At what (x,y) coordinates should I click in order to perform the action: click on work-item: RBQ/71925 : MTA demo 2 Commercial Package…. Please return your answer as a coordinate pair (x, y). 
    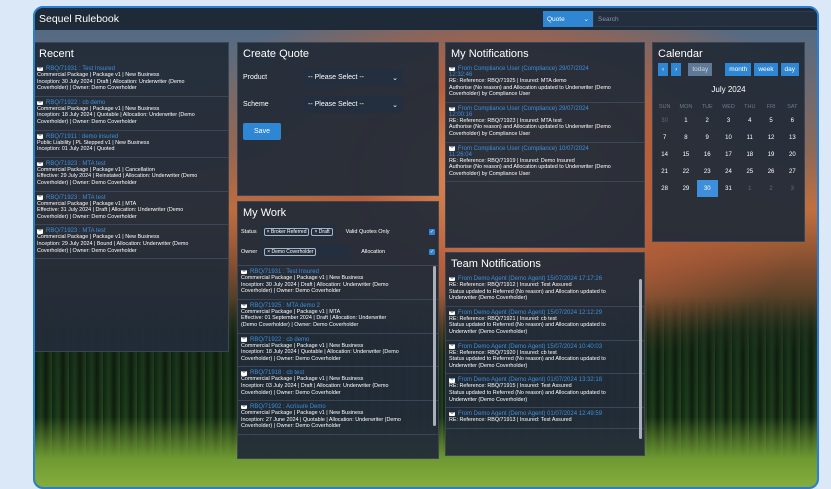
    Looking at the image, I should click on (338, 317).